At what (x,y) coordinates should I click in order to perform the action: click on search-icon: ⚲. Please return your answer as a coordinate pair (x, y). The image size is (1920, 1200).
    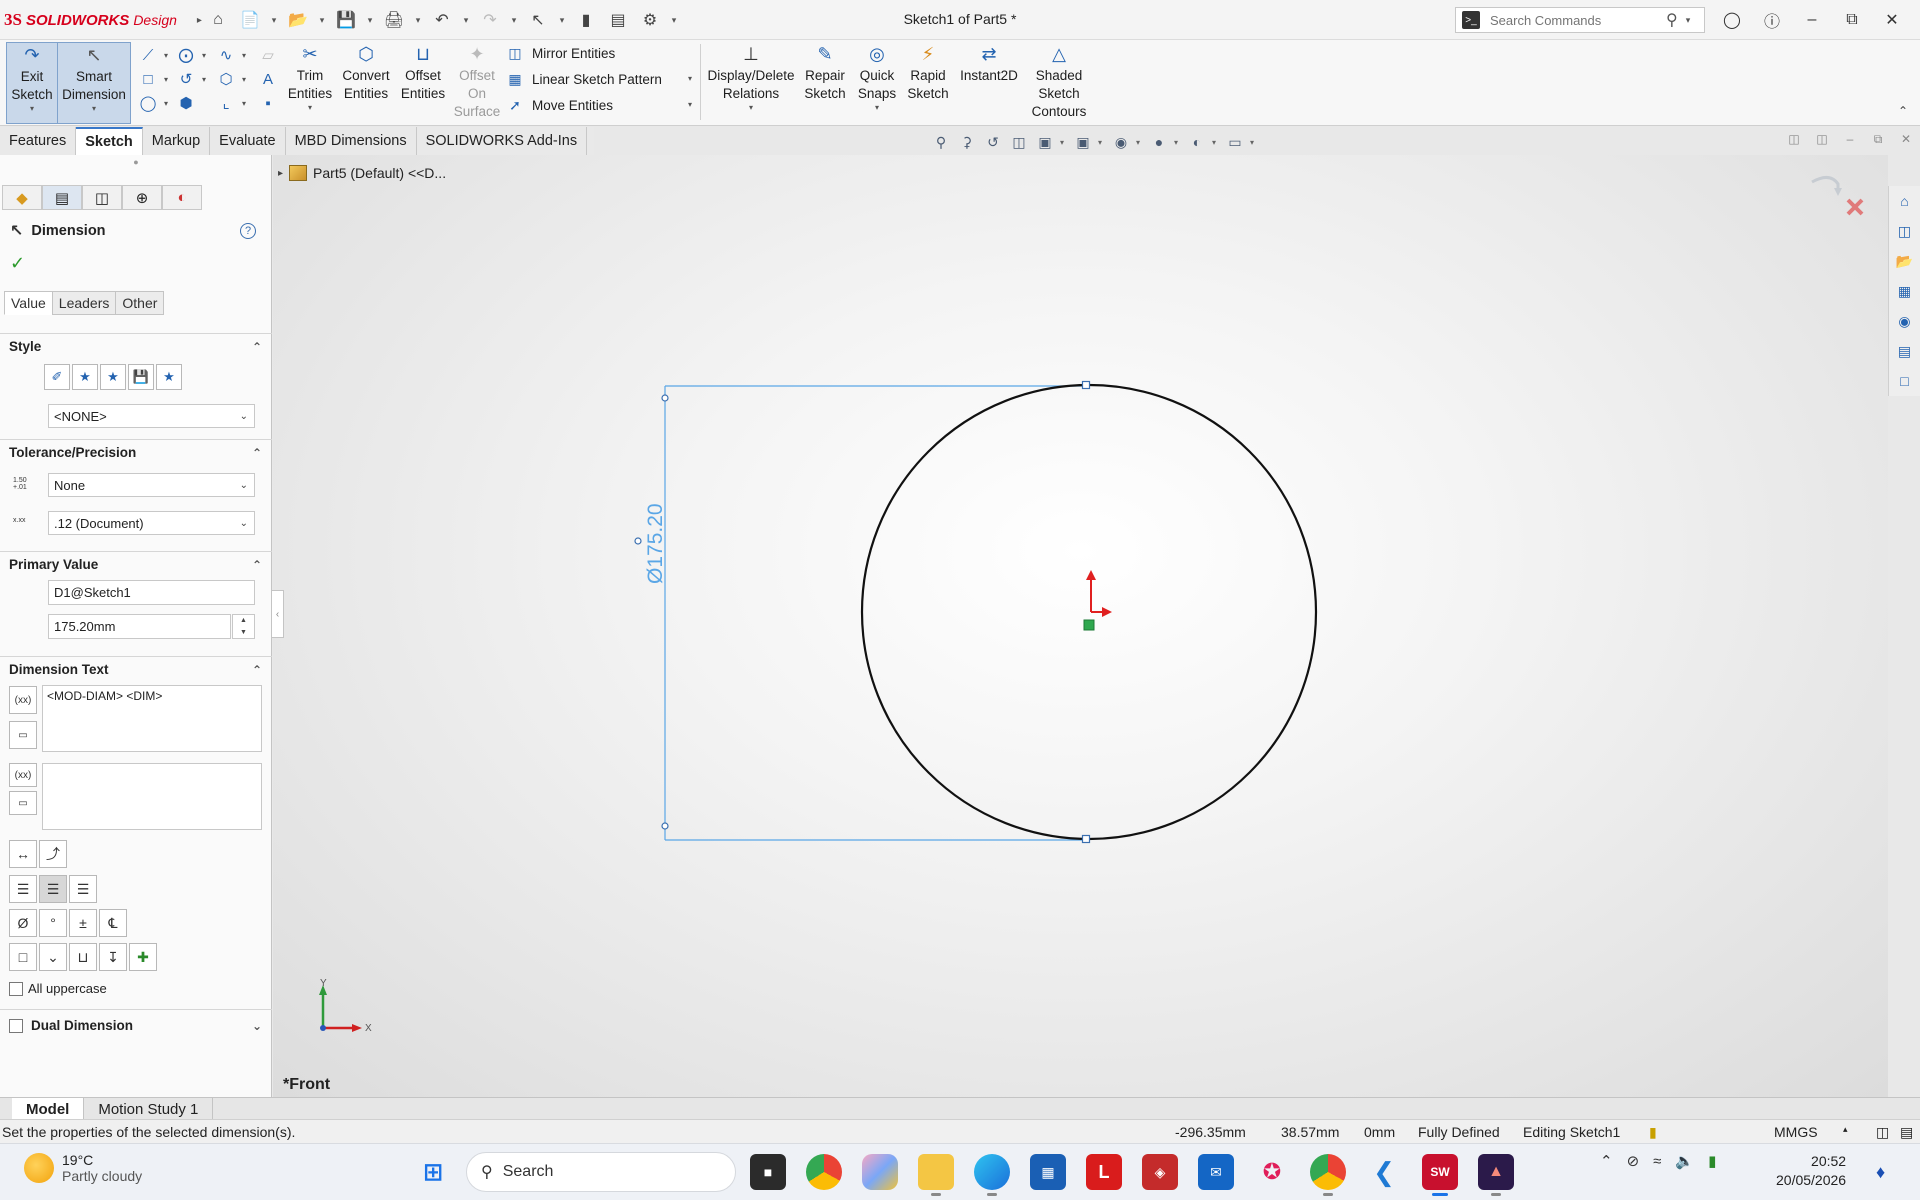
    Looking at the image, I should click on (1672, 20).